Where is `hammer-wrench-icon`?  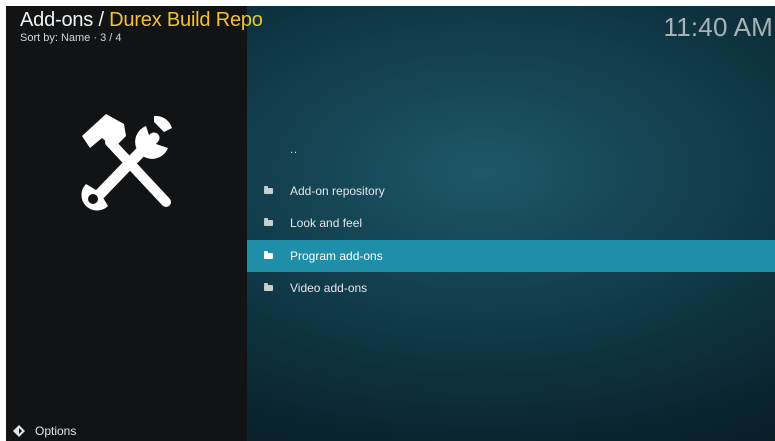 hammer-wrench-icon is located at coordinates (126, 162).